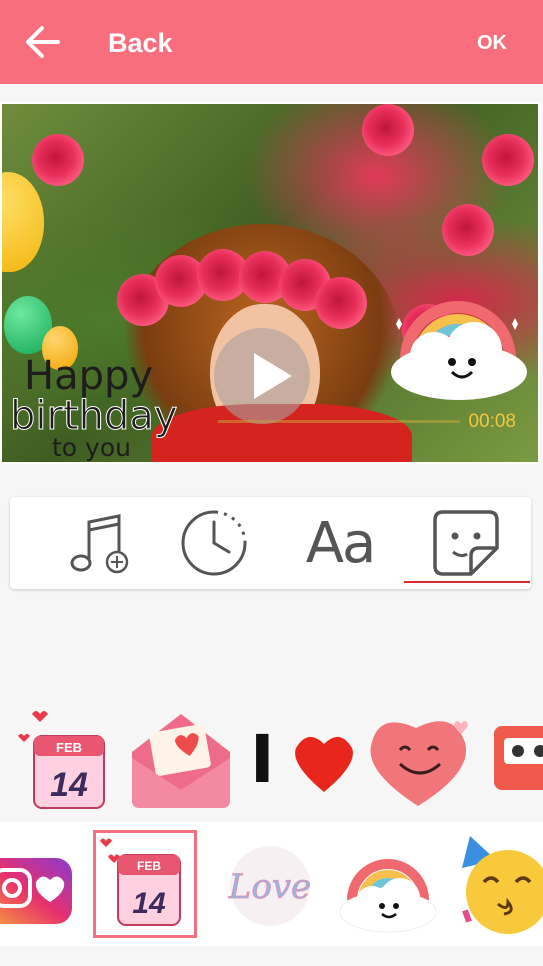  Describe the element at coordinates (467, 582) in the screenshot. I see `selected-tab-indicator` at that location.